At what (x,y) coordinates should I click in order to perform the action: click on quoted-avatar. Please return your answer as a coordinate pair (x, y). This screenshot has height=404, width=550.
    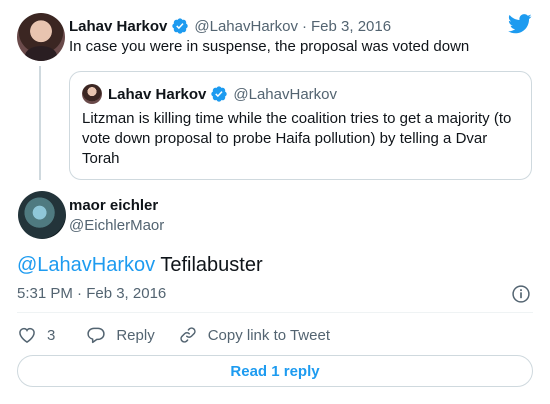
    Looking at the image, I should click on (92, 94).